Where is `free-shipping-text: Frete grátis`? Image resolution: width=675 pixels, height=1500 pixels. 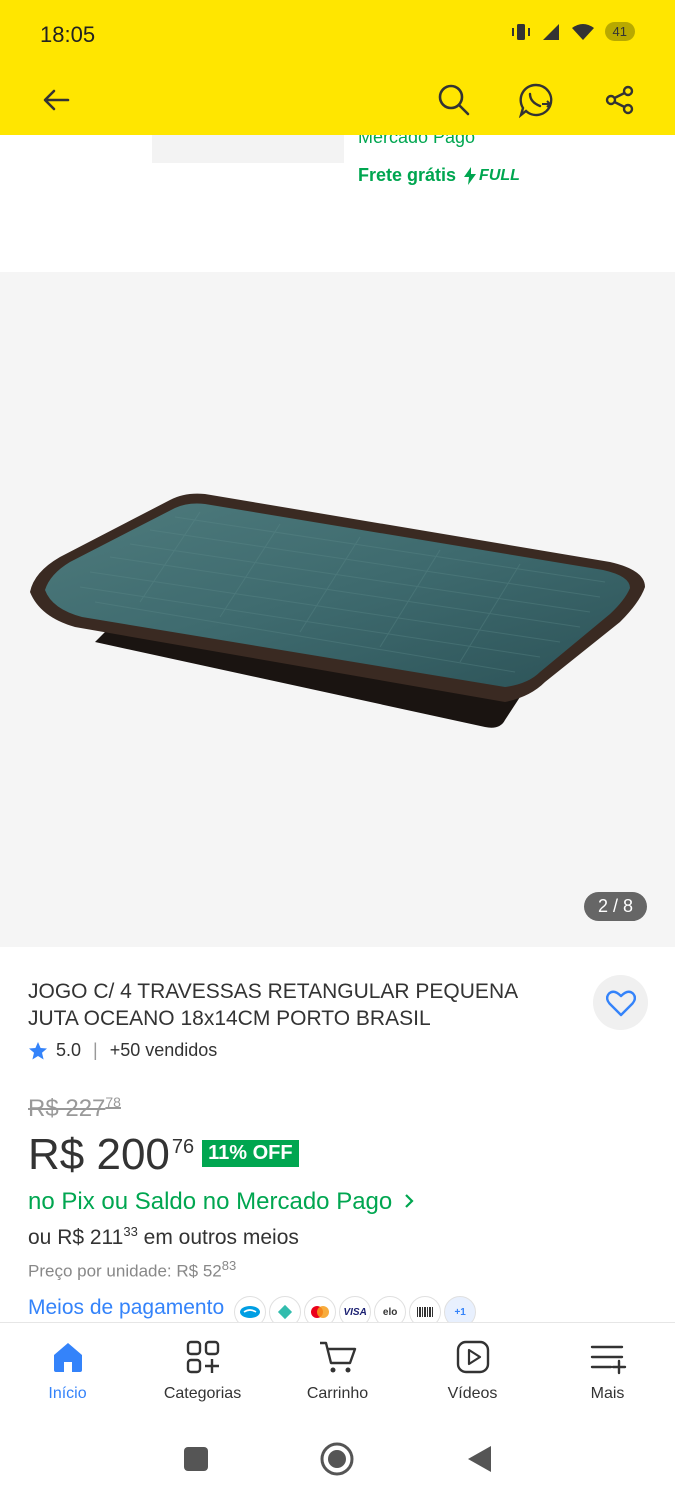
free-shipping-text: Frete grátis is located at coordinates (407, 175).